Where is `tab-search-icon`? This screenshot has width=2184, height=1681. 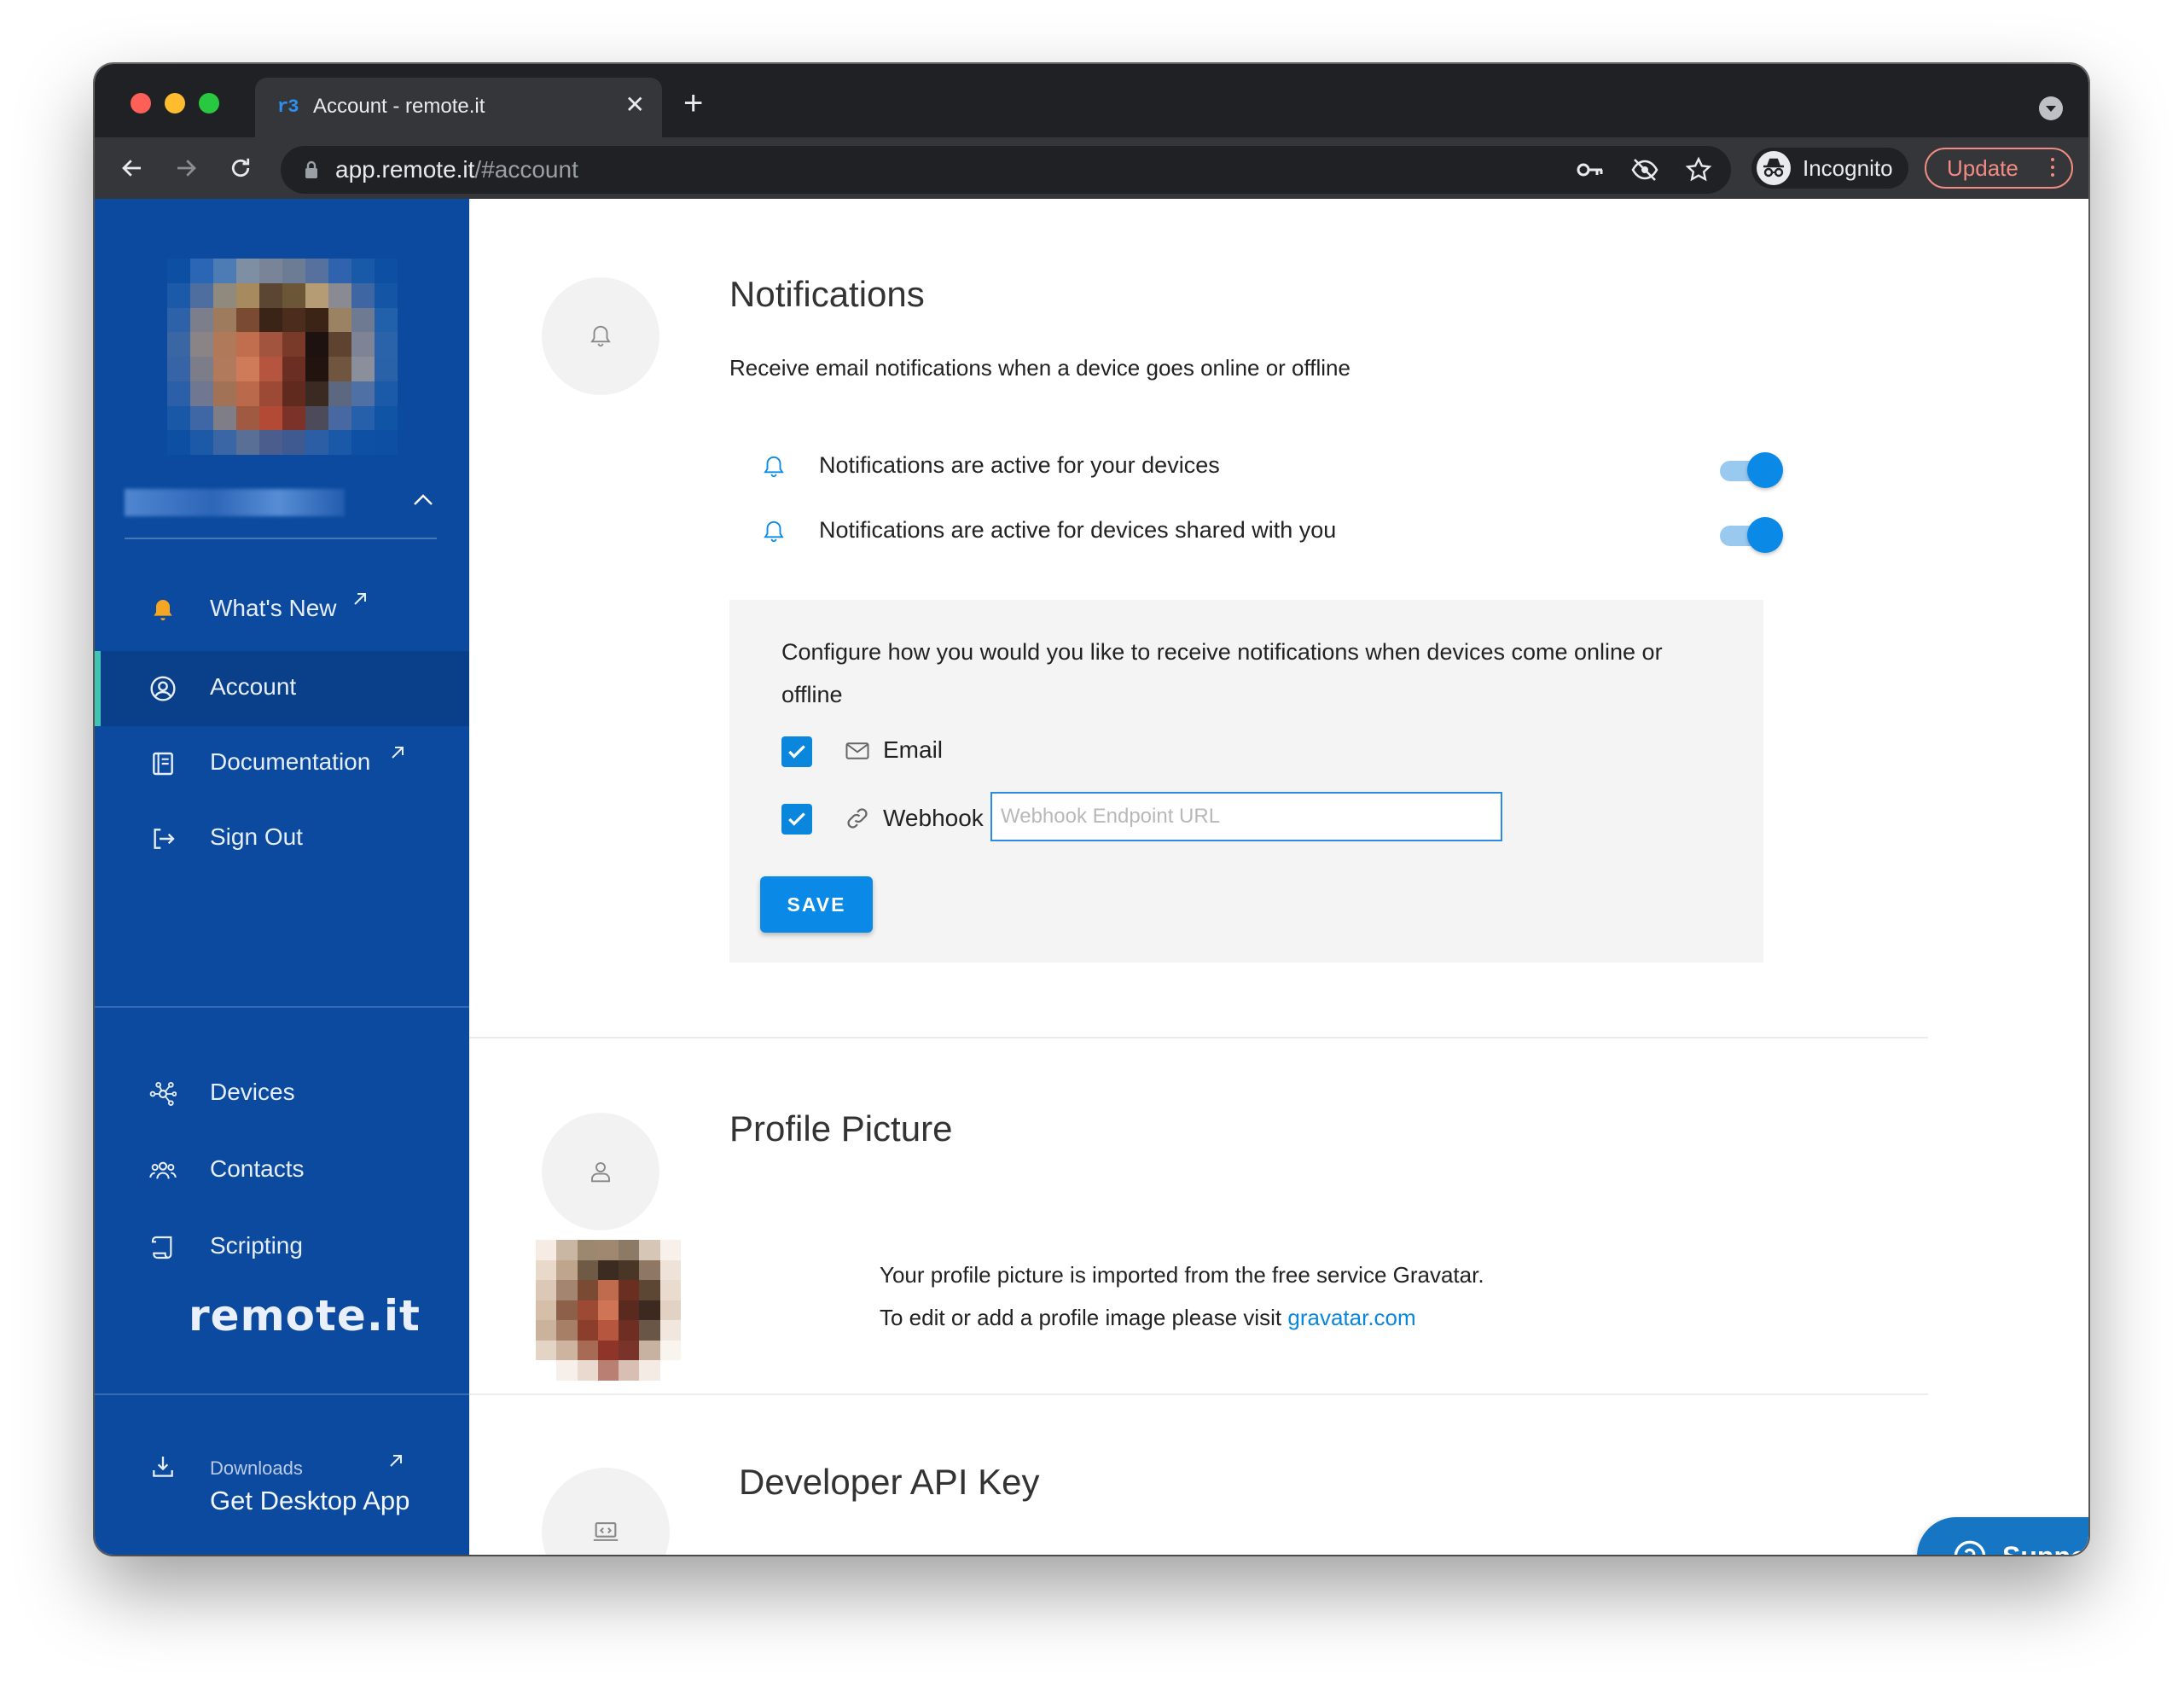 tab-search-icon is located at coordinates (2051, 108).